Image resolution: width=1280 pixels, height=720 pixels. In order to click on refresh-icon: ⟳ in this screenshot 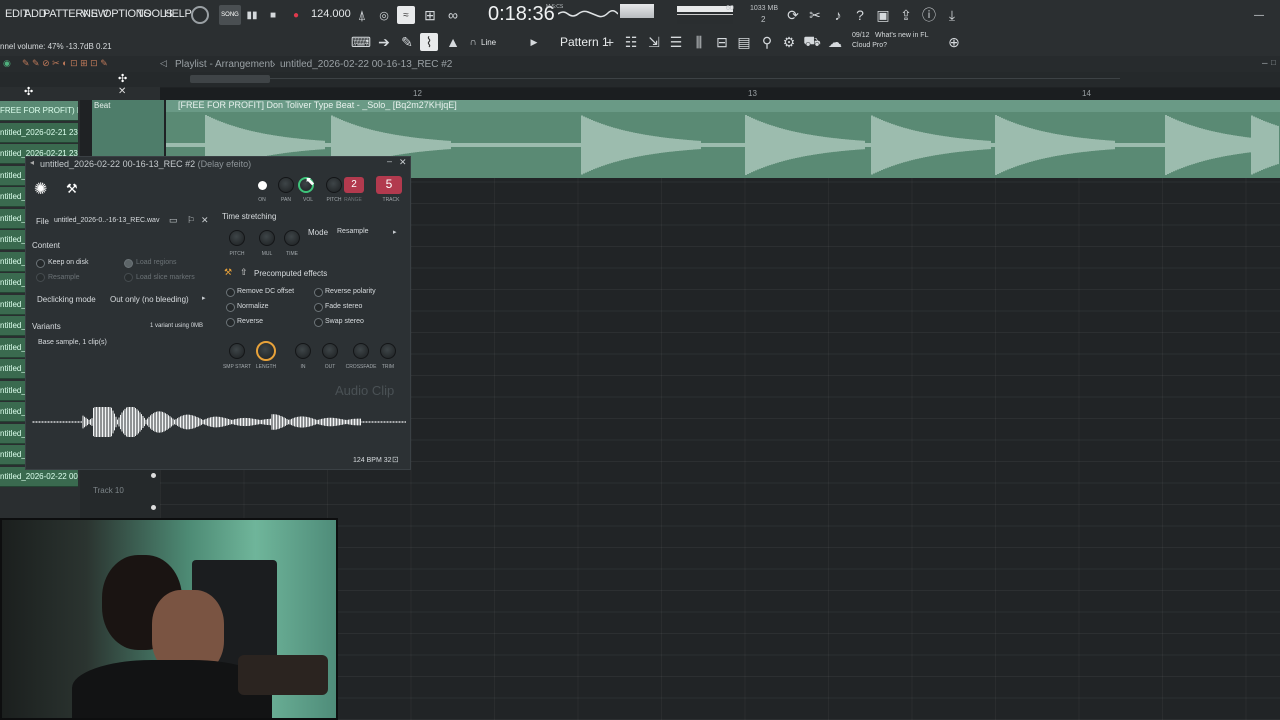, I will do `click(793, 15)`.